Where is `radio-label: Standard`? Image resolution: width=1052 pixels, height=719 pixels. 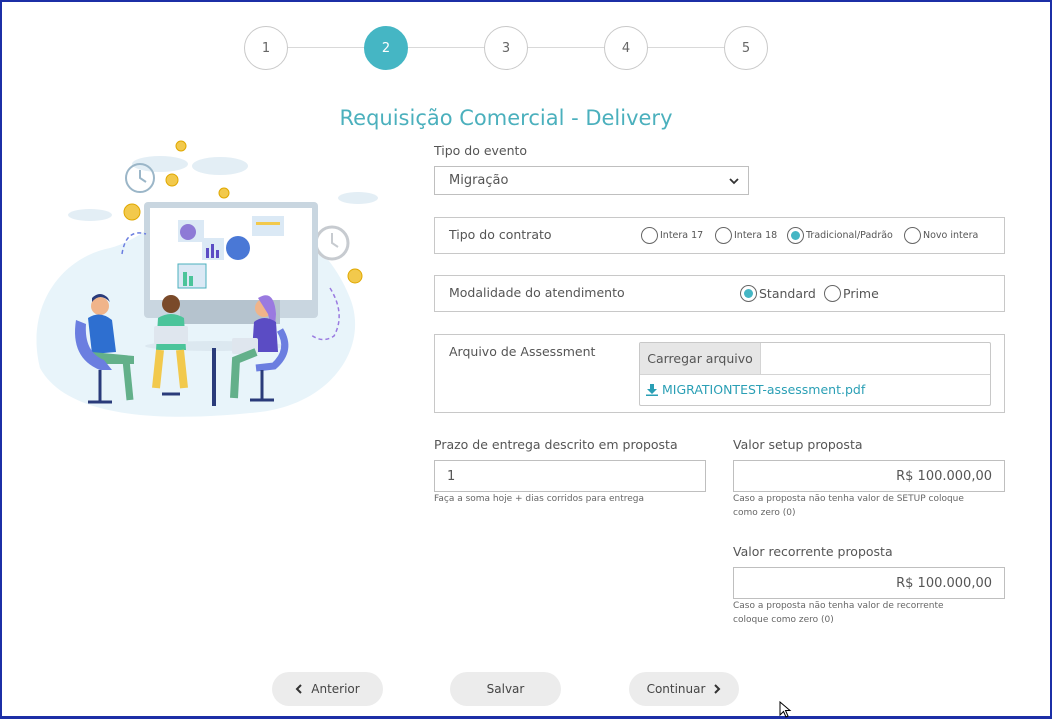
radio-label: Standard is located at coordinates (787, 293).